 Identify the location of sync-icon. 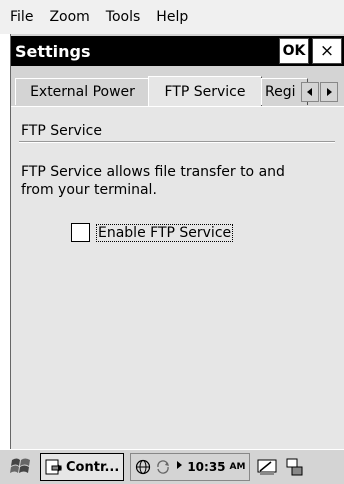
(163, 467).